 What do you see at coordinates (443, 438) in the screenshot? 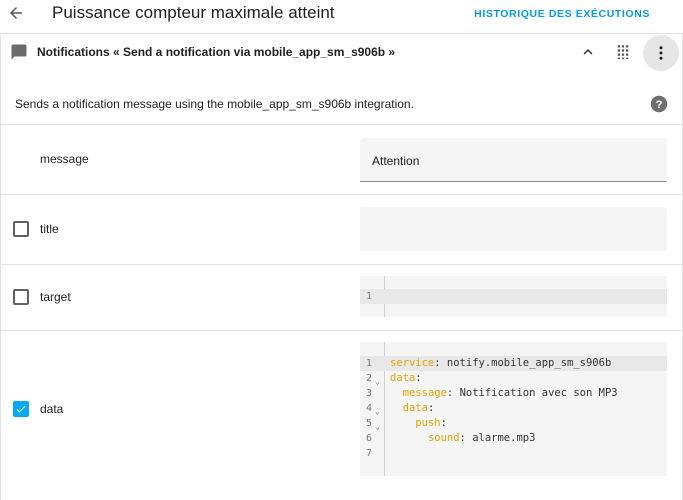
I see `yaml-key: sound` at bounding box center [443, 438].